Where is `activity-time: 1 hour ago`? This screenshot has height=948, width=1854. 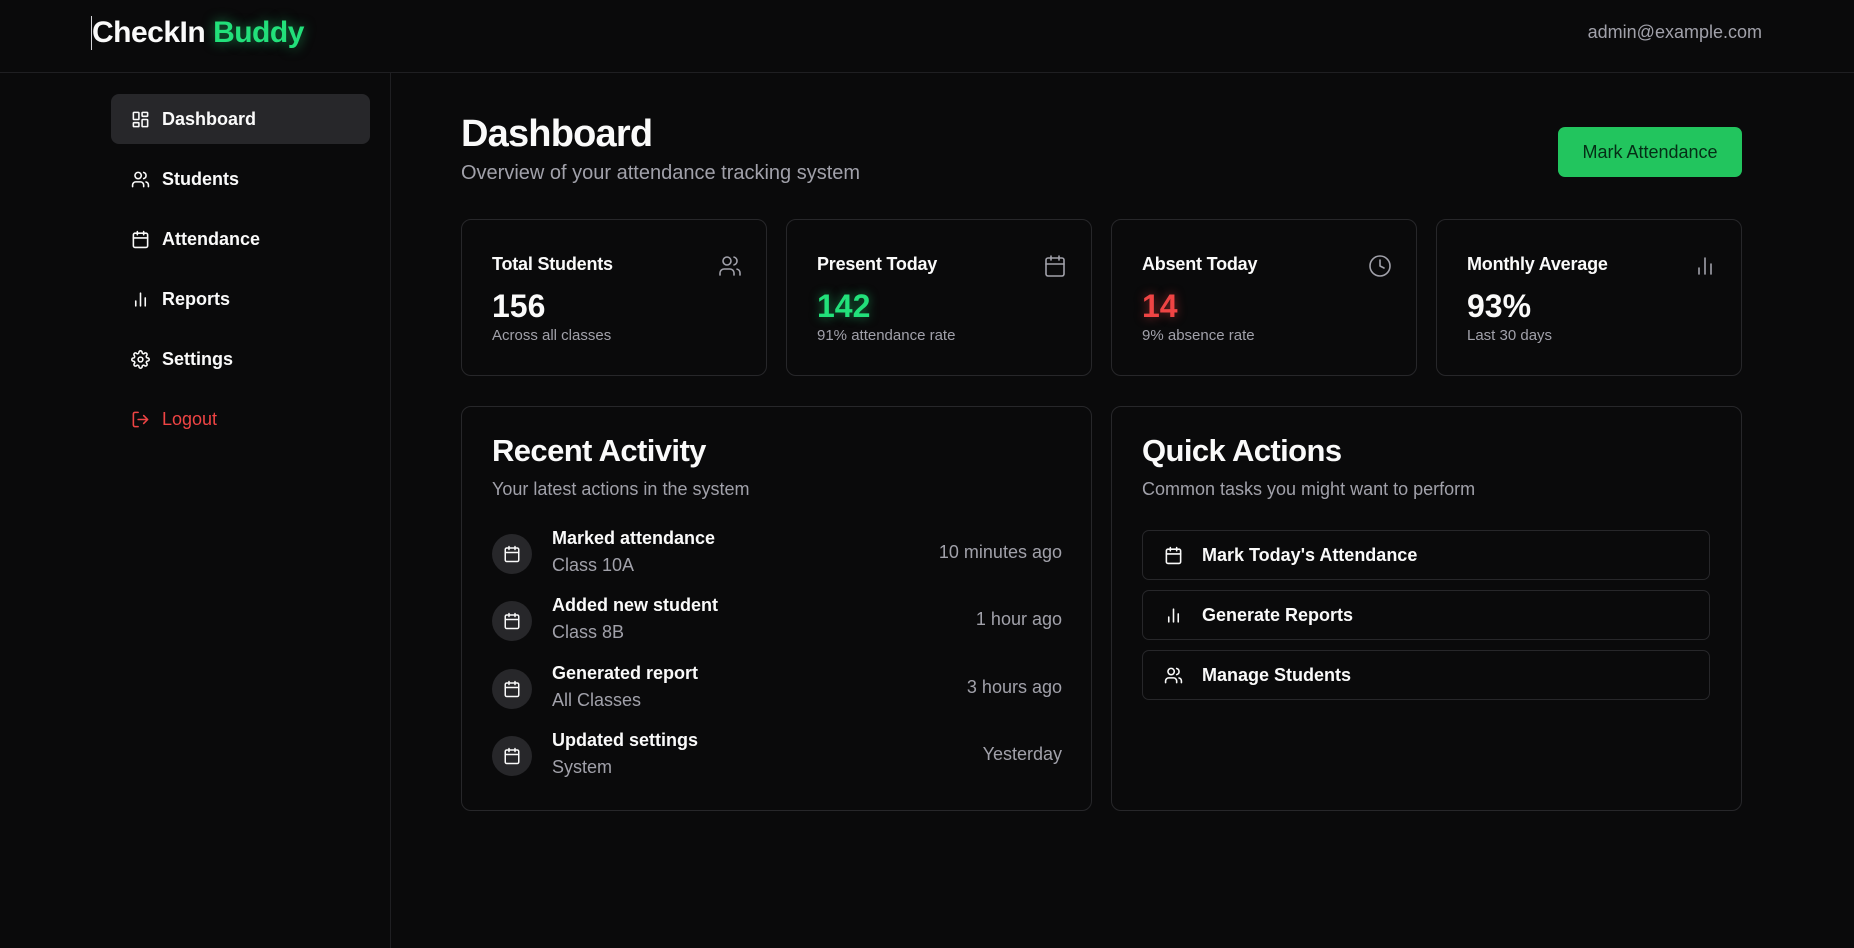 activity-time: 1 hour ago is located at coordinates (1018, 619).